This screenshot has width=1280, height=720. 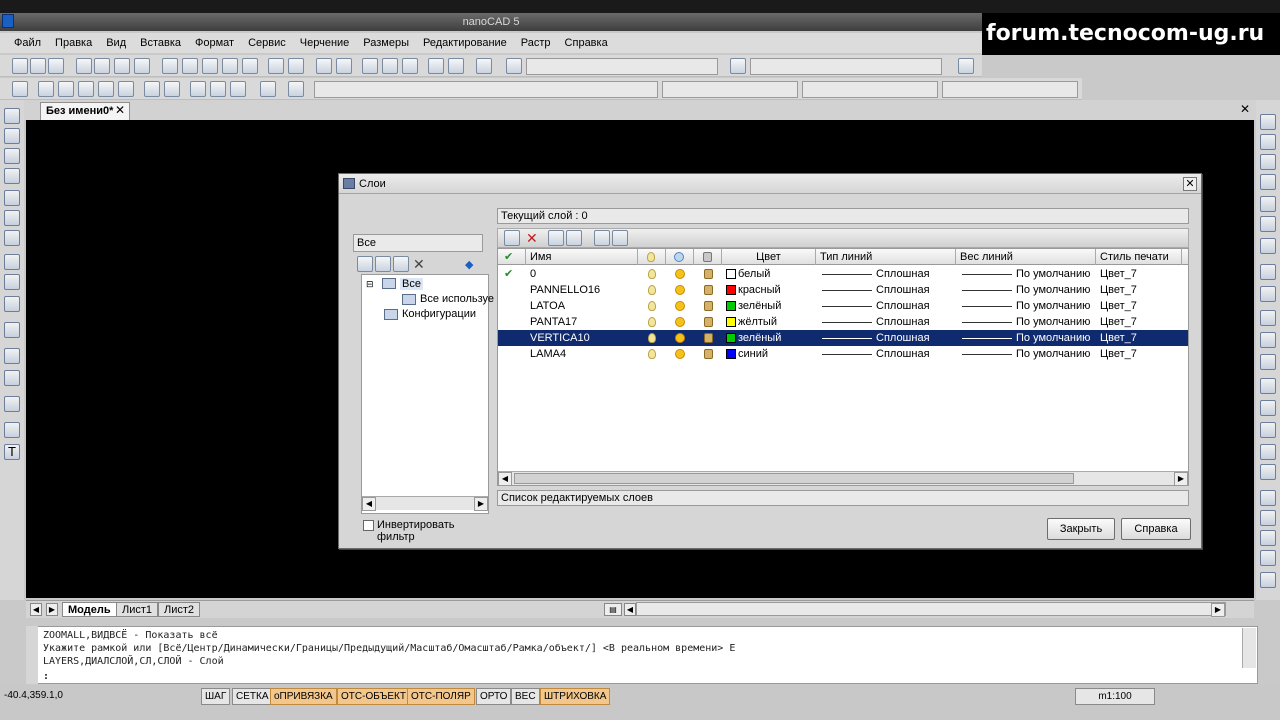 What do you see at coordinates (12, 218) in the screenshot?
I see `arc-icon` at bounding box center [12, 218].